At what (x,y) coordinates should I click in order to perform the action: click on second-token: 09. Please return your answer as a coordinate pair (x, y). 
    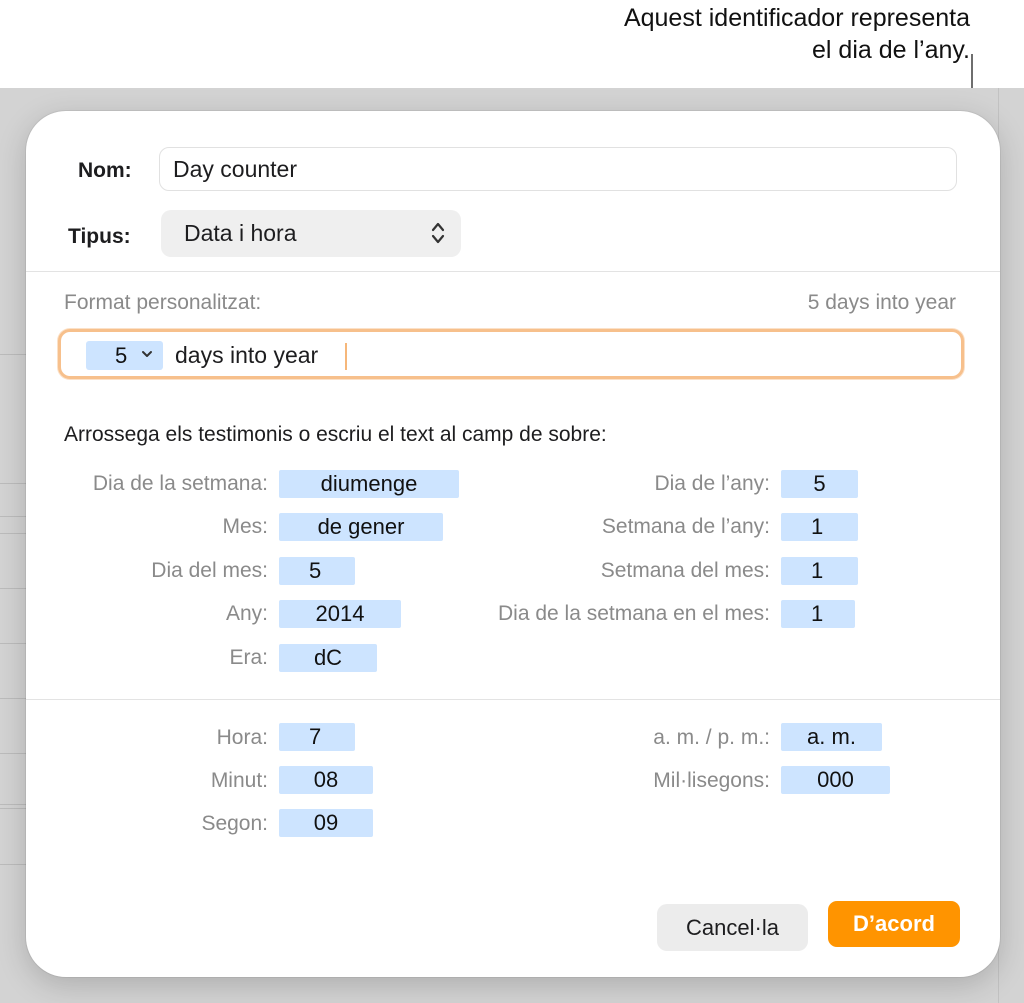
    Looking at the image, I should click on (326, 823).